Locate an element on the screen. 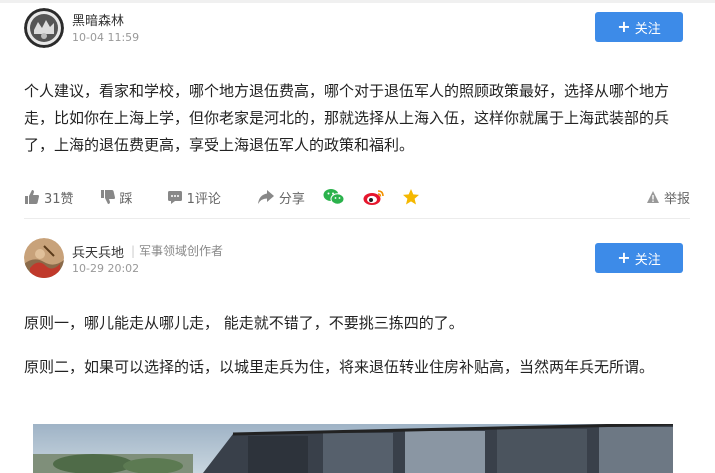 This screenshot has width=715, height=473. share-button: 分享 is located at coordinates (281, 197).